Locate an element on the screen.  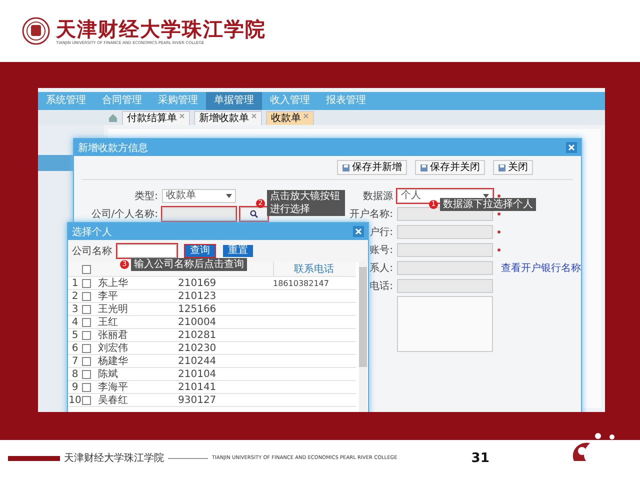
table-cell-text: 李平 is located at coordinates (108, 296).